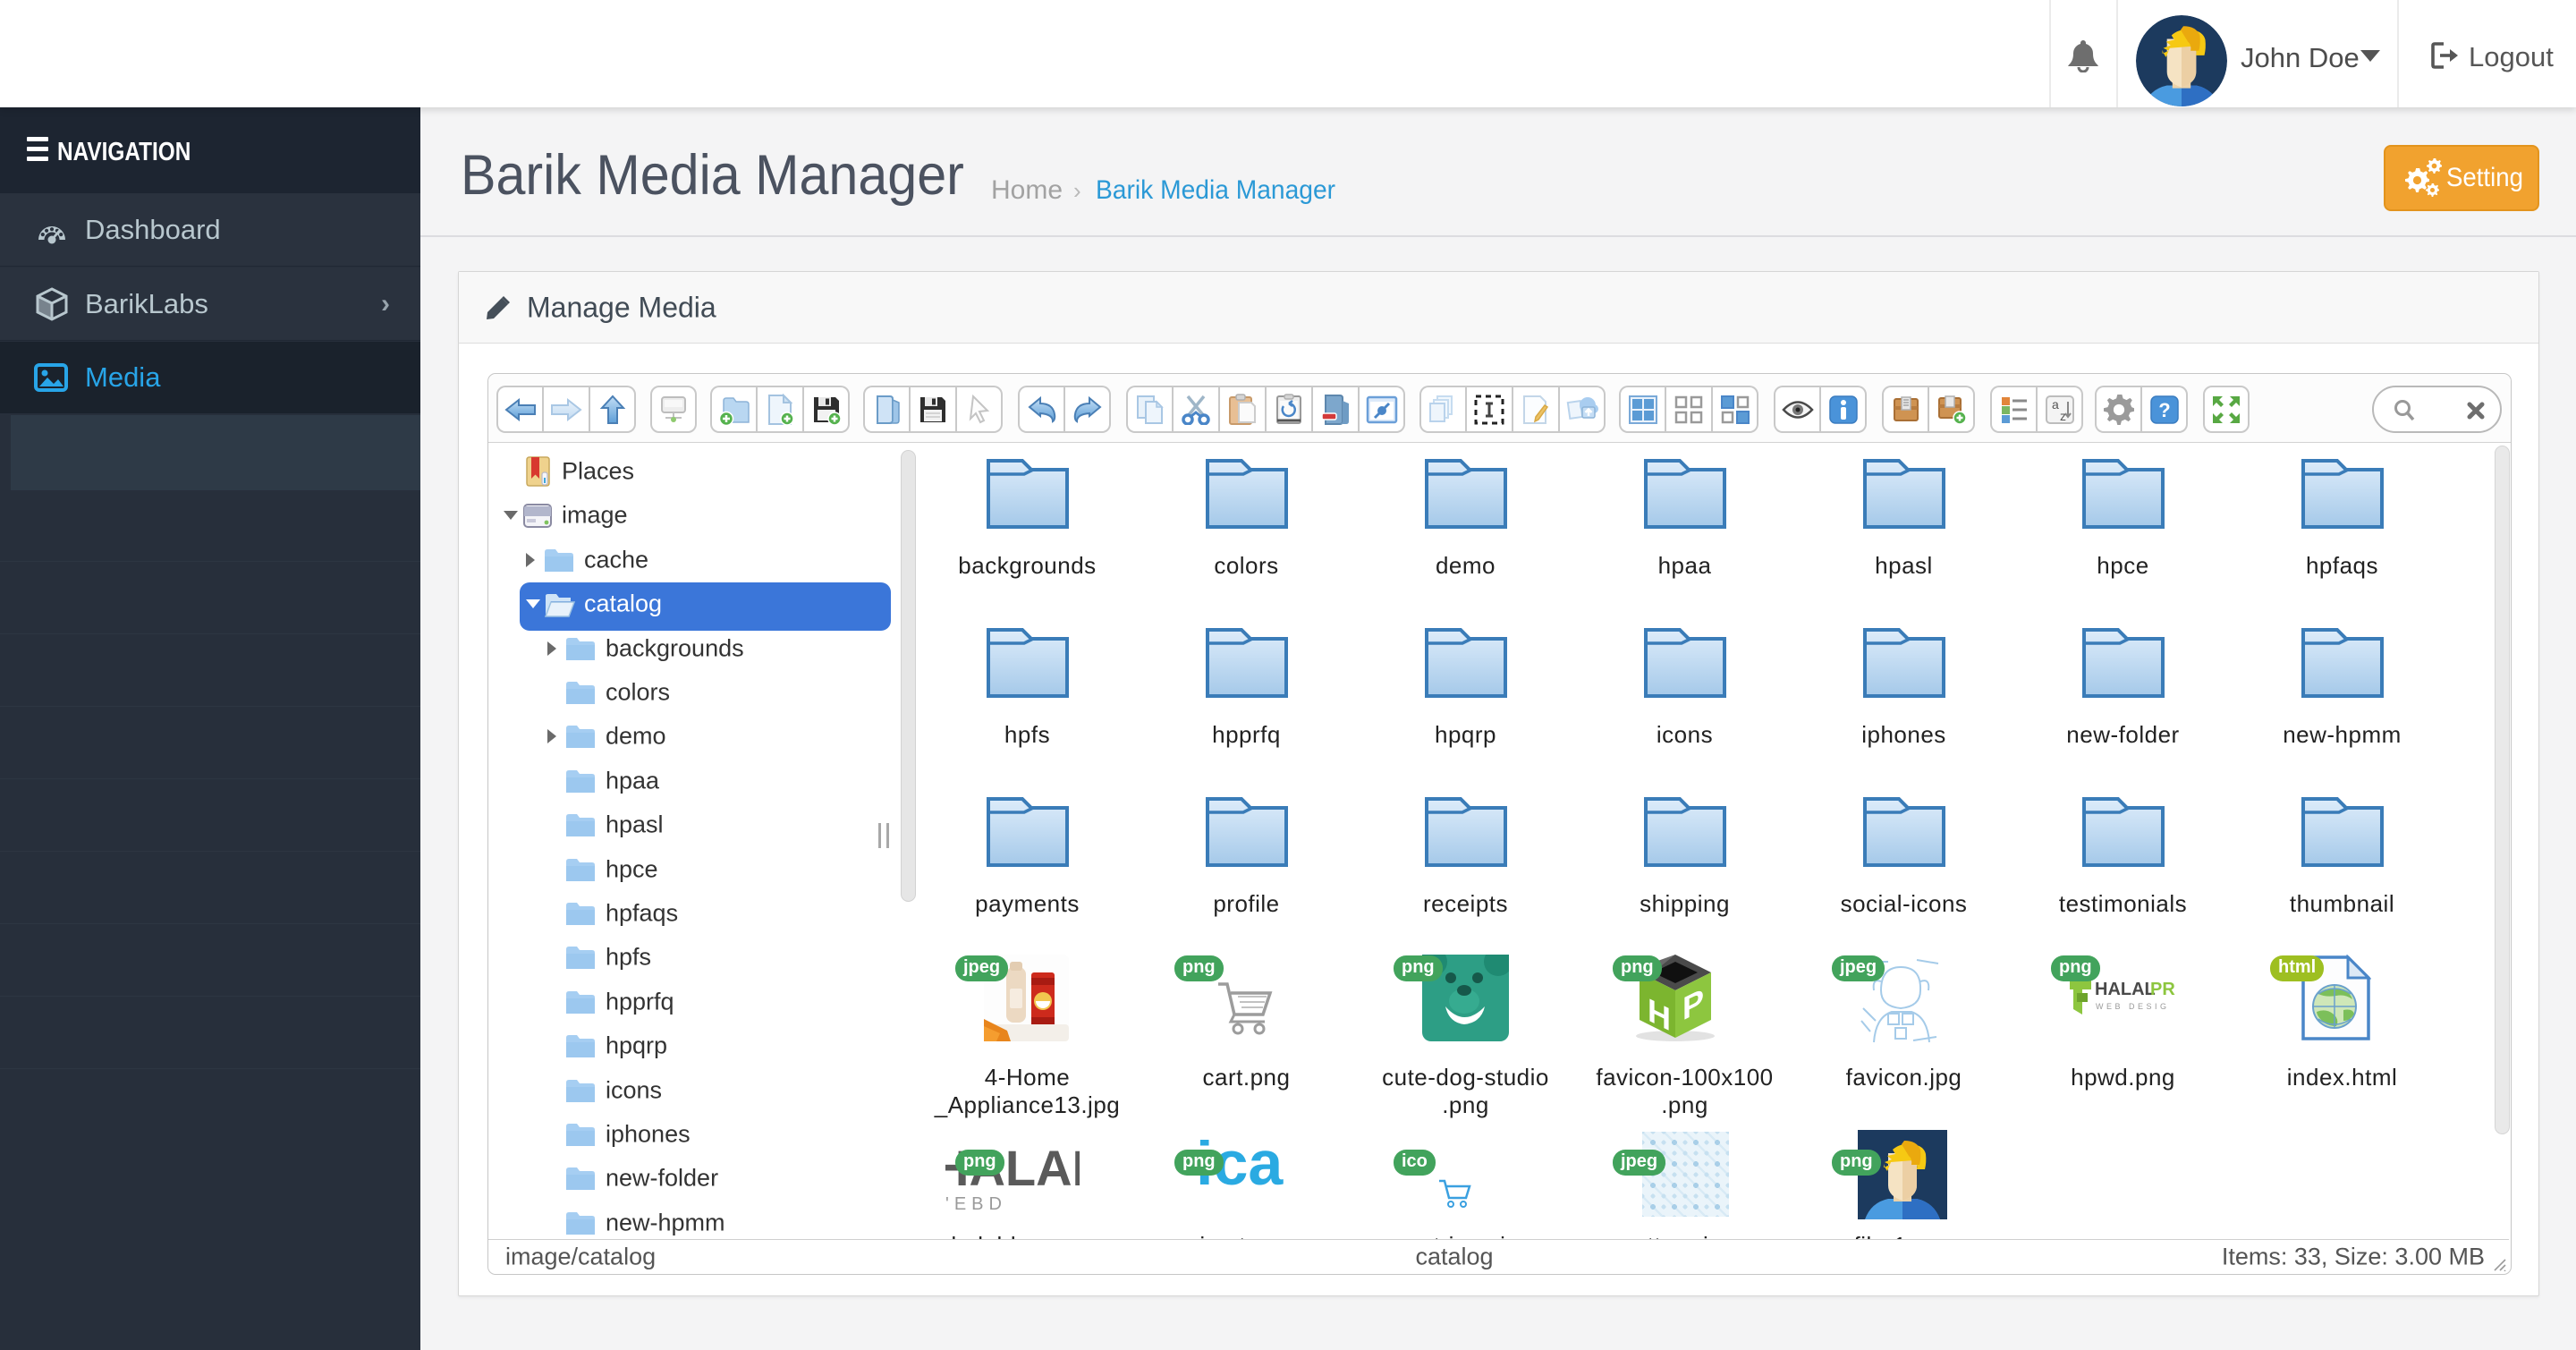 This screenshot has width=2576, height=1350. Describe the element at coordinates (2063, 416) in the screenshot. I see `svg-text: z` at that location.